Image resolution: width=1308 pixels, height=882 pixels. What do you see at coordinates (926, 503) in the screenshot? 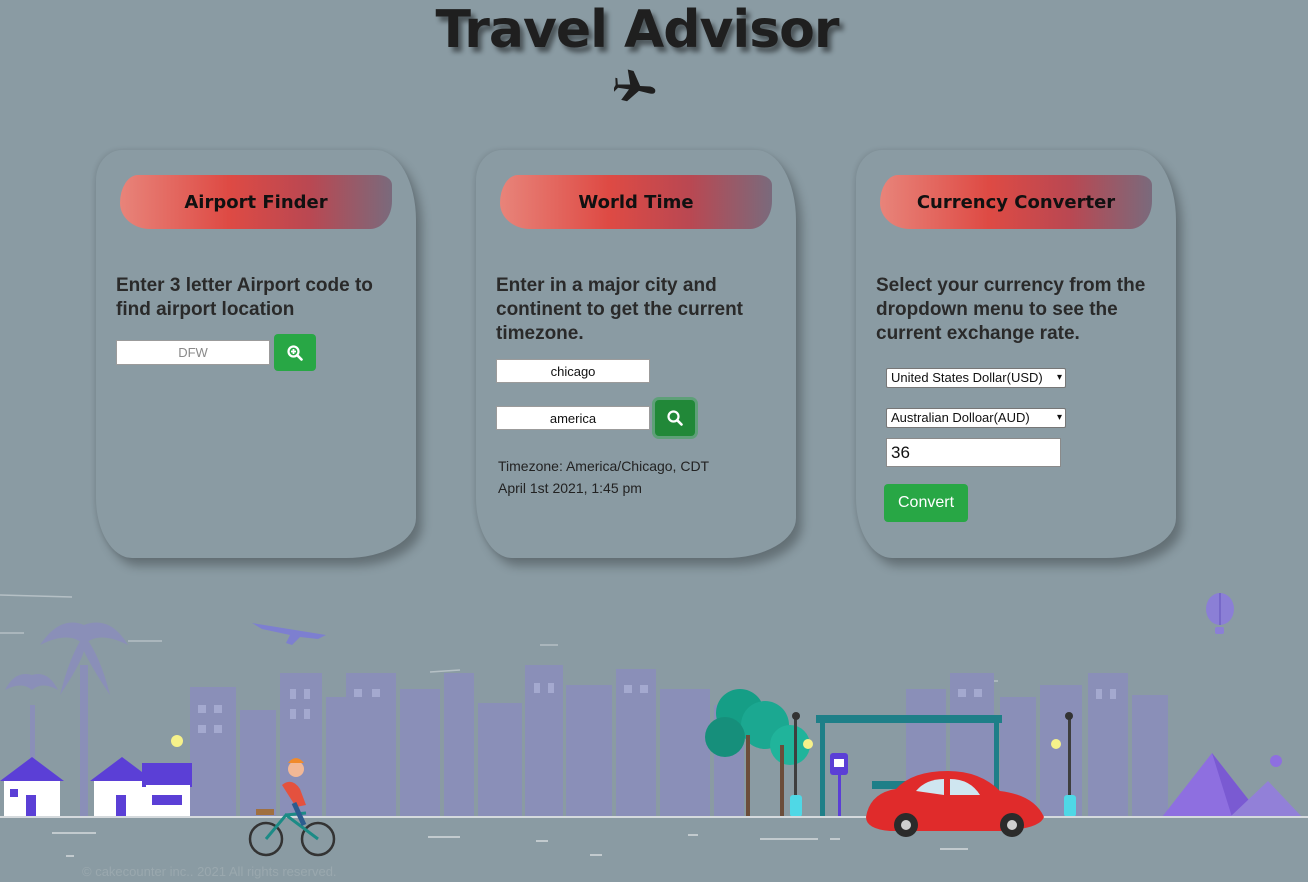
I see `convert-button: Convert` at bounding box center [926, 503].